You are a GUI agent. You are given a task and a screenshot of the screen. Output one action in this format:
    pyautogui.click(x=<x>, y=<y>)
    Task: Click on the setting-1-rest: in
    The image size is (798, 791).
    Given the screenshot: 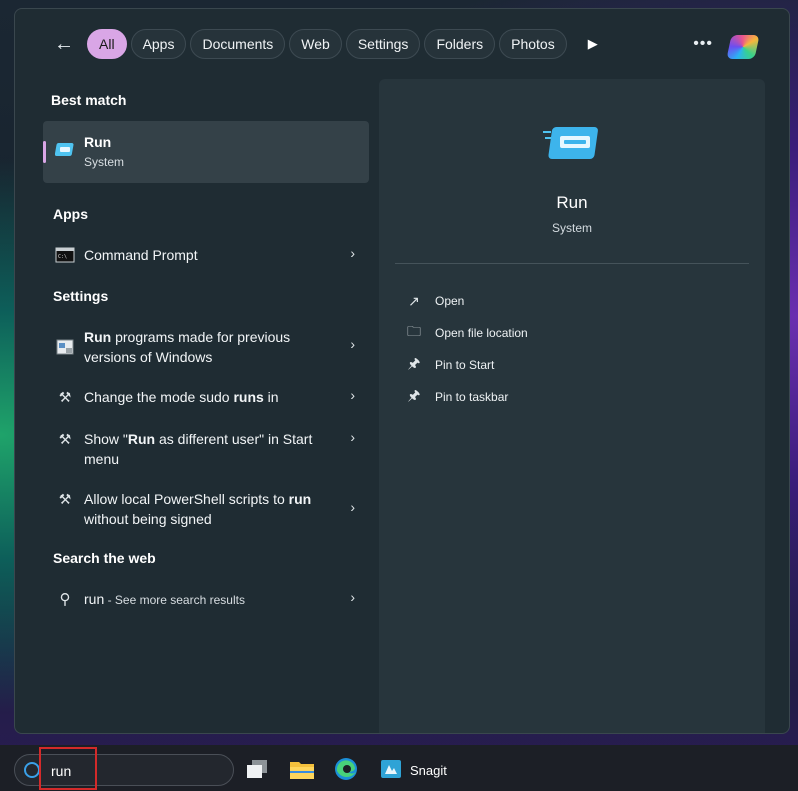 What is the action you would take?
    pyautogui.click(x=271, y=397)
    